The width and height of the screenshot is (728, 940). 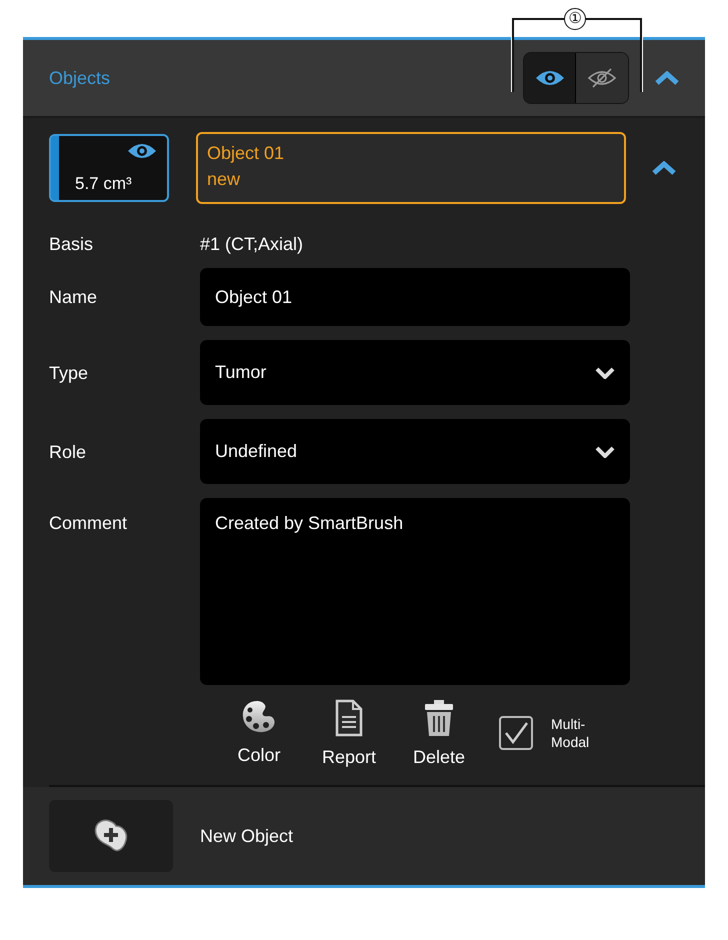 I want to click on object-name-card: Object 01 new, so click(x=411, y=168).